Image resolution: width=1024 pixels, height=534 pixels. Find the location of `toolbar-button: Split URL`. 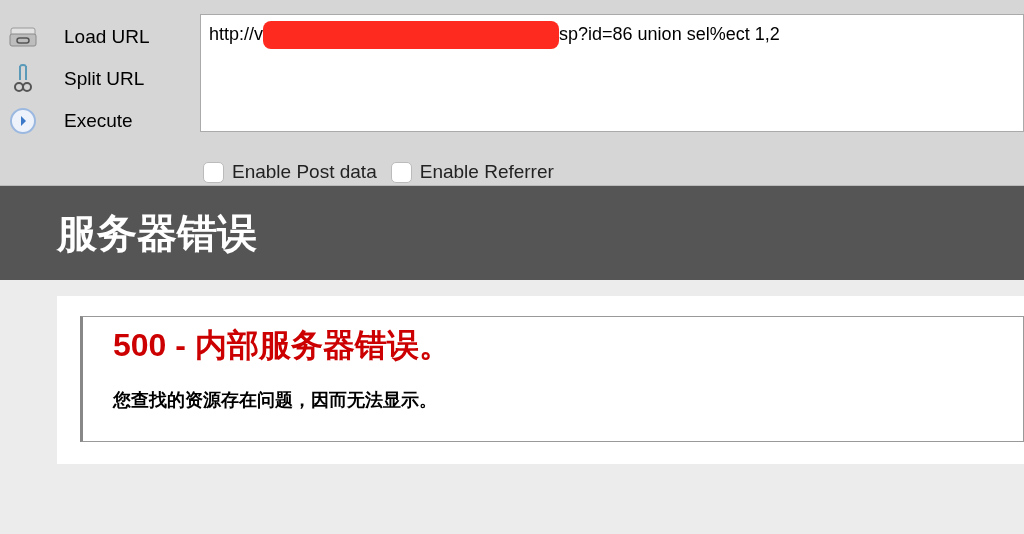

toolbar-button: Split URL is located at coordinates (104, 79).